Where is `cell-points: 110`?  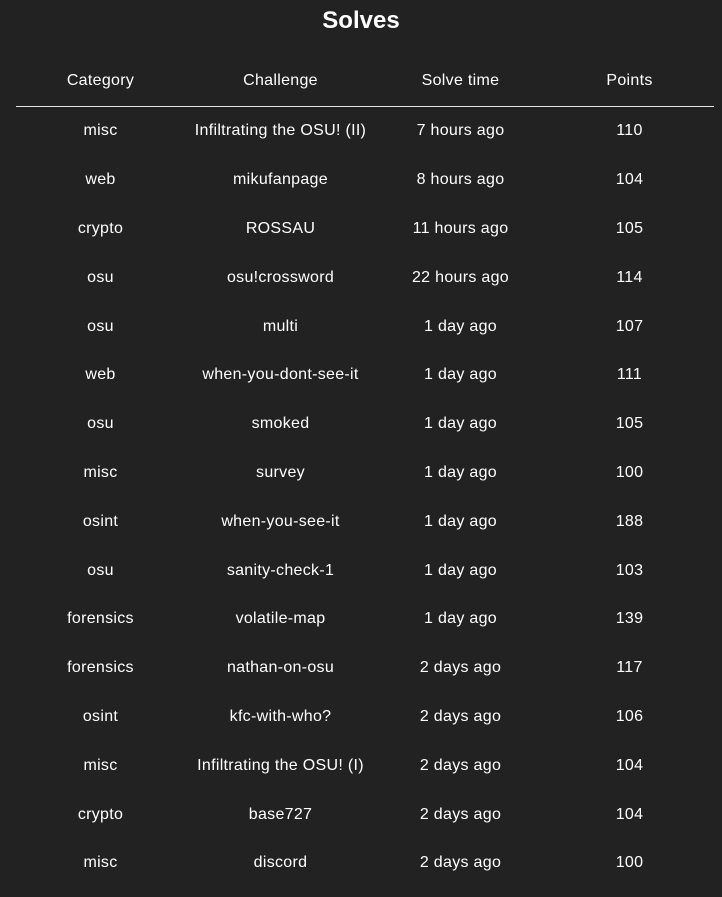
cell-points: 110 is located at coordinates (629, 131).